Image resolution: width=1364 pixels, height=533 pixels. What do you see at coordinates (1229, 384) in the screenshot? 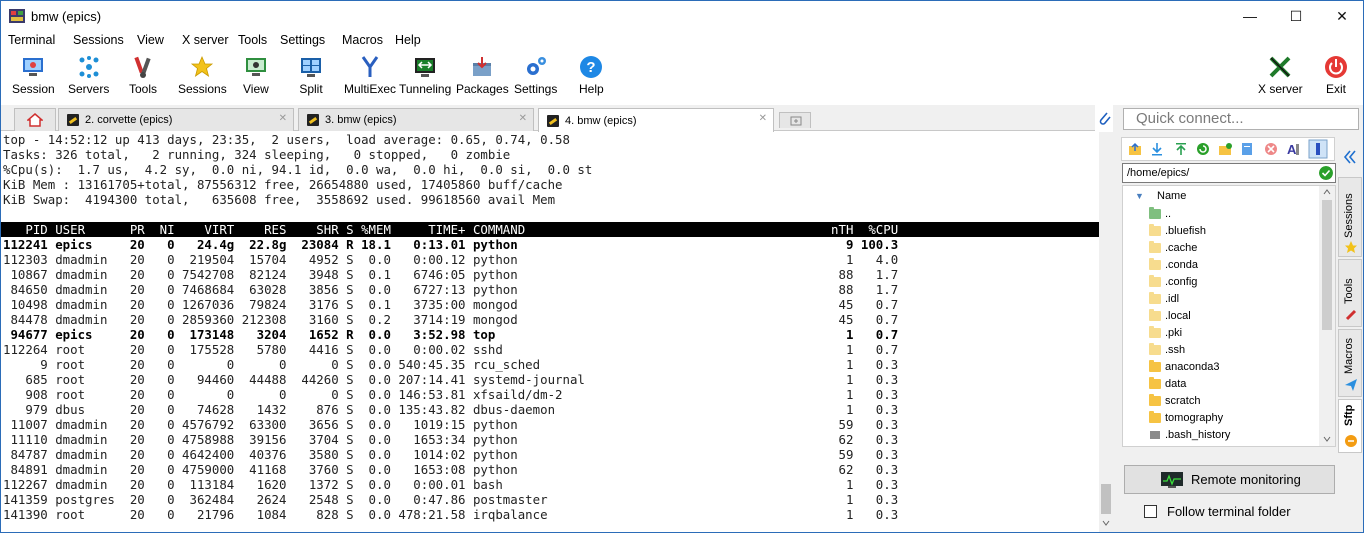
I see `file-list-item: data` at bounding box center [1229, 384].